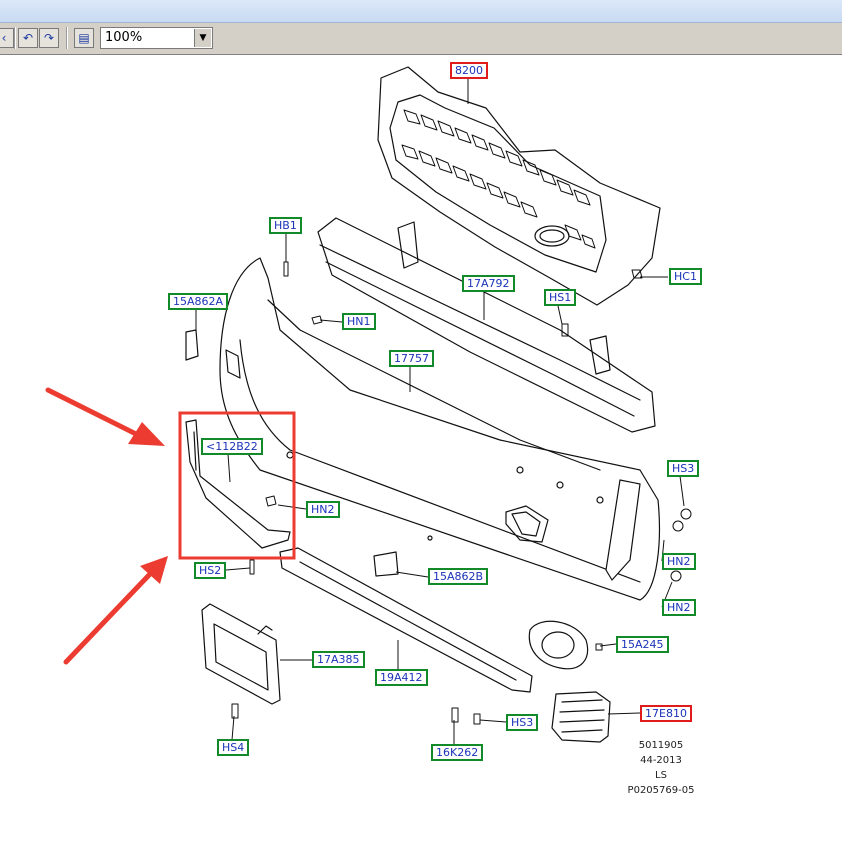 The height and width of the screenshot is (853, 842). I want to click on label-19a412: 19A412, so click(401, 677).